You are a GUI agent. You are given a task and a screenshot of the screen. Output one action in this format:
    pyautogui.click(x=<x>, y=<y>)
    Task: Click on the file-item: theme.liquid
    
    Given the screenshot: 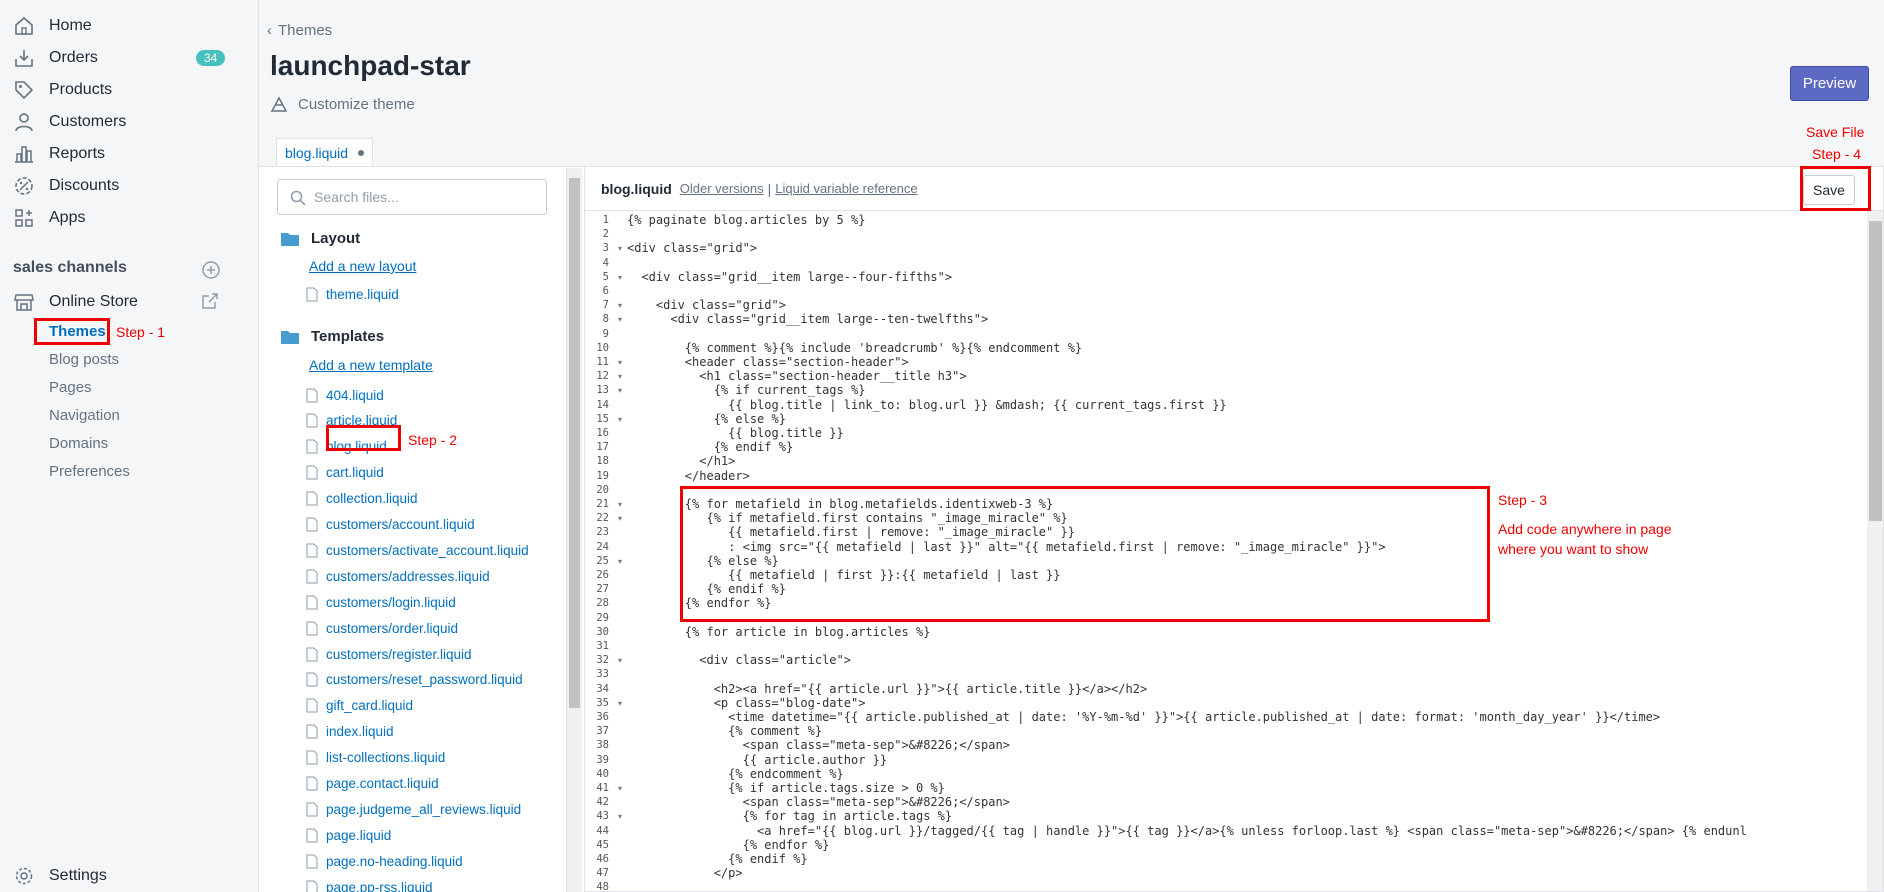 What is the action you would take?
    pyautogui.click(x=352, y=294)
    